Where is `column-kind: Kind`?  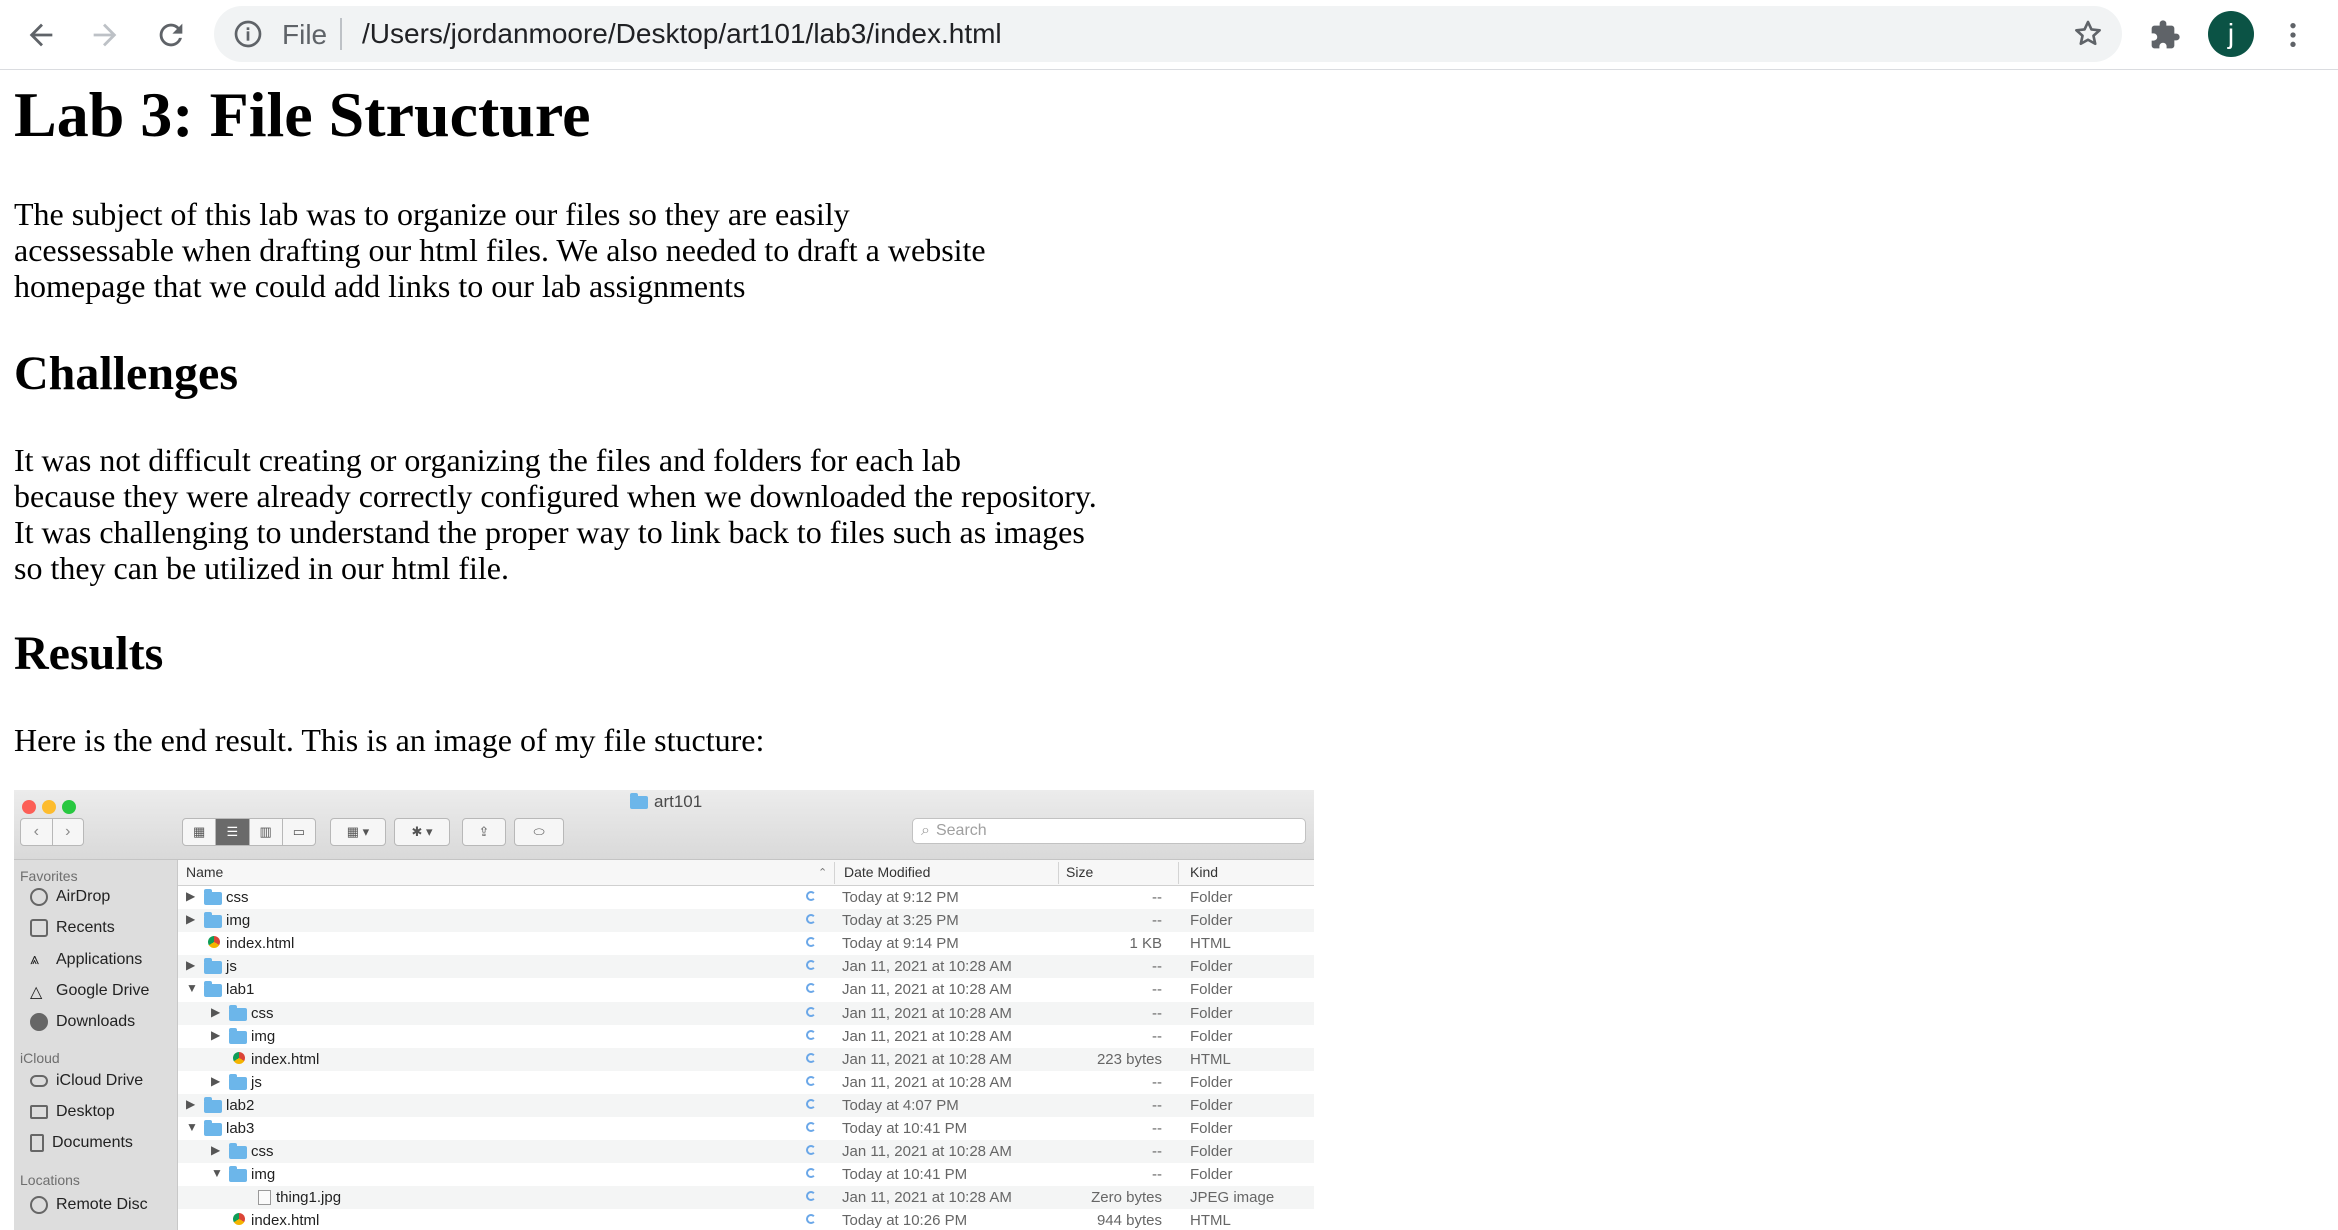
column-kind: Kind is located at coordinates (1204, 872).